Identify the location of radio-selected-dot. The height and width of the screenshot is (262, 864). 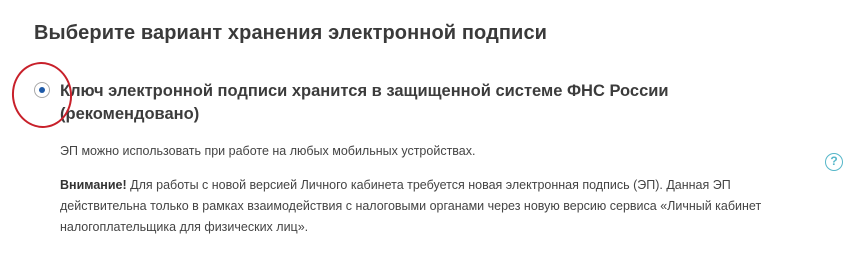
(42, 90).